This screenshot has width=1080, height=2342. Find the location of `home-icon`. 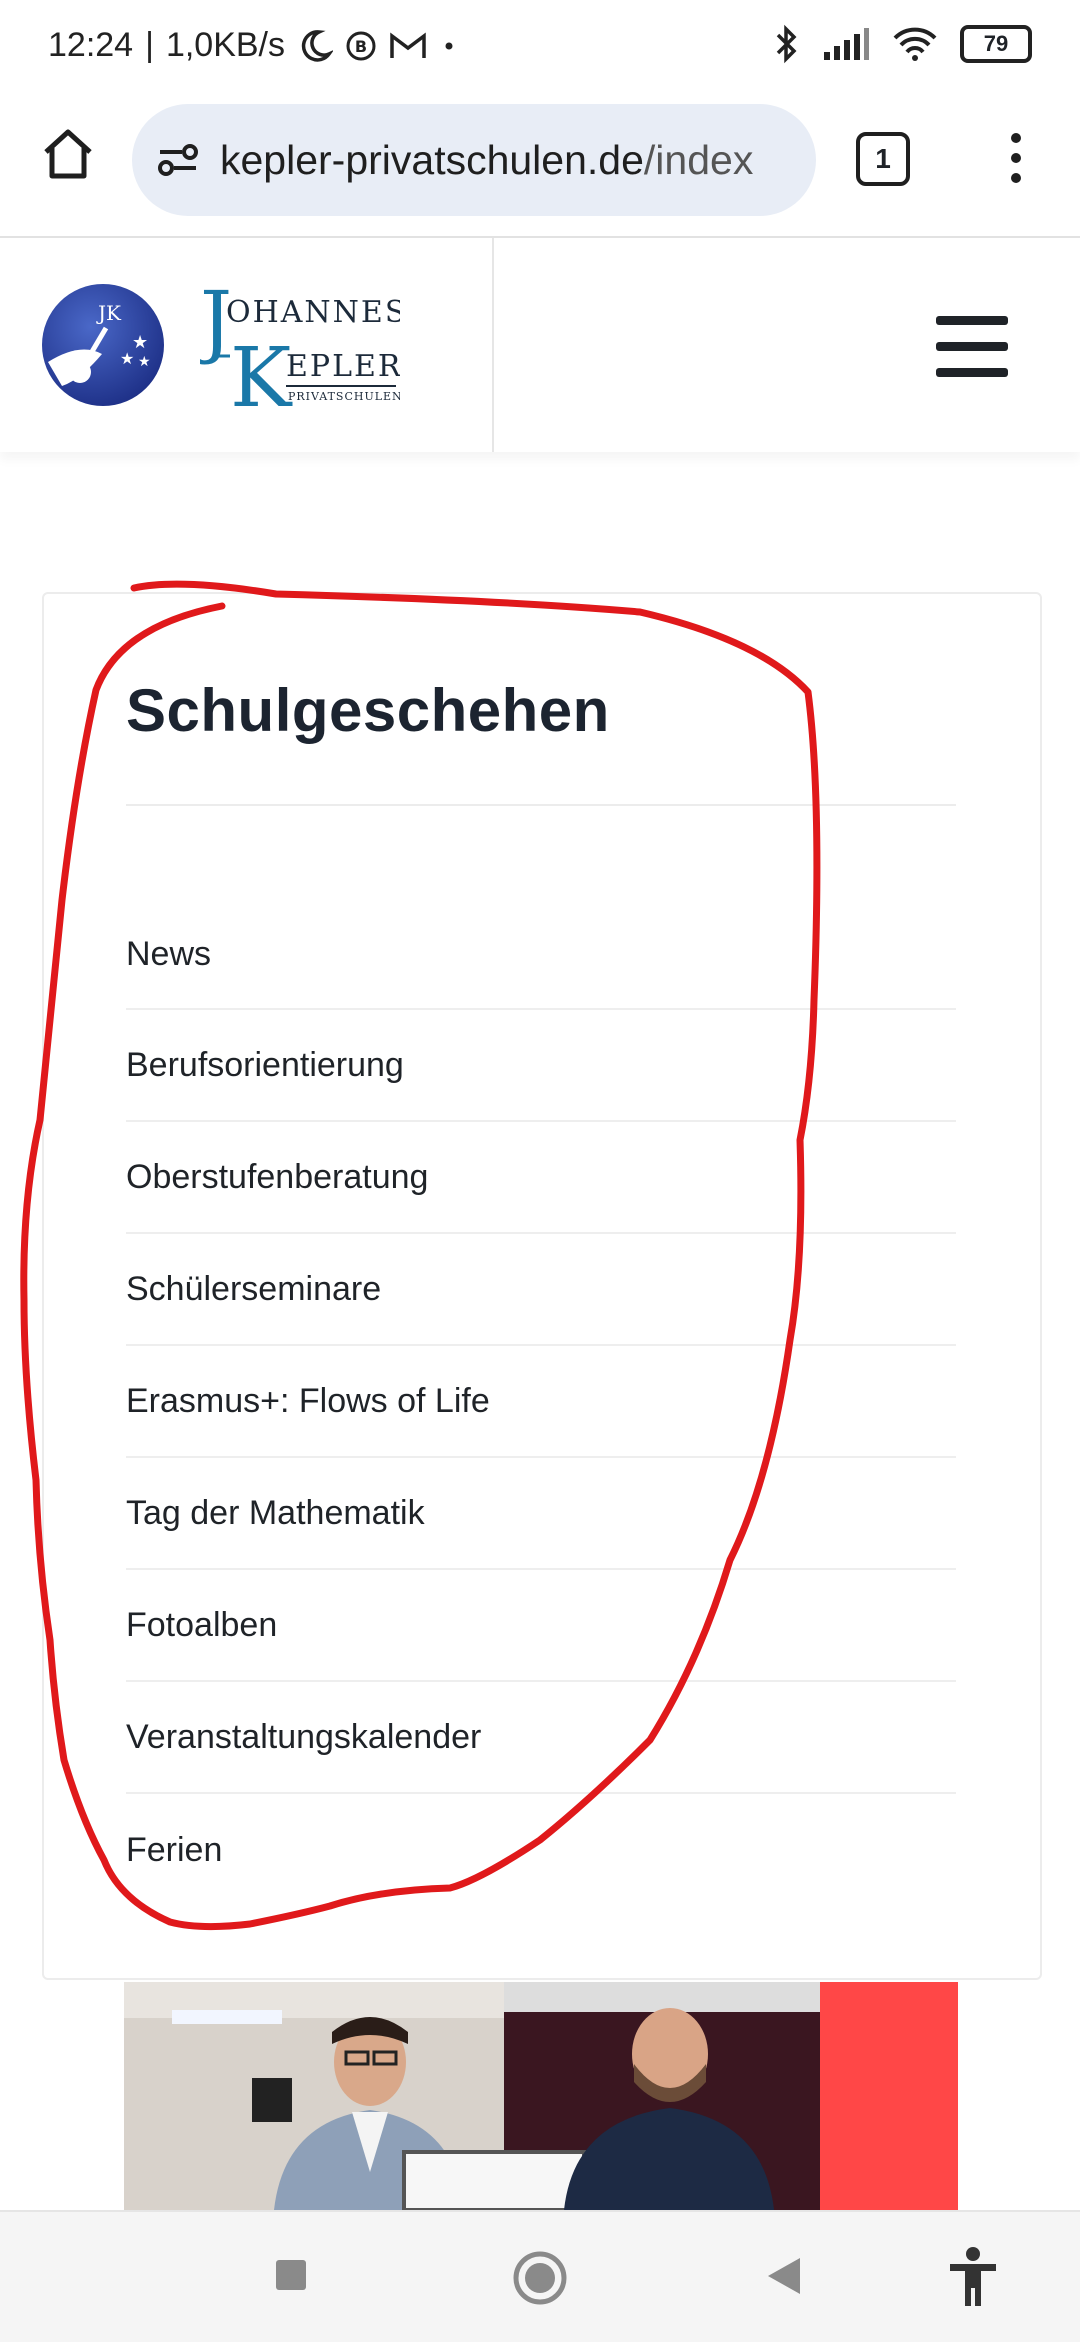

home-icon is located at coordinates (68, 154).